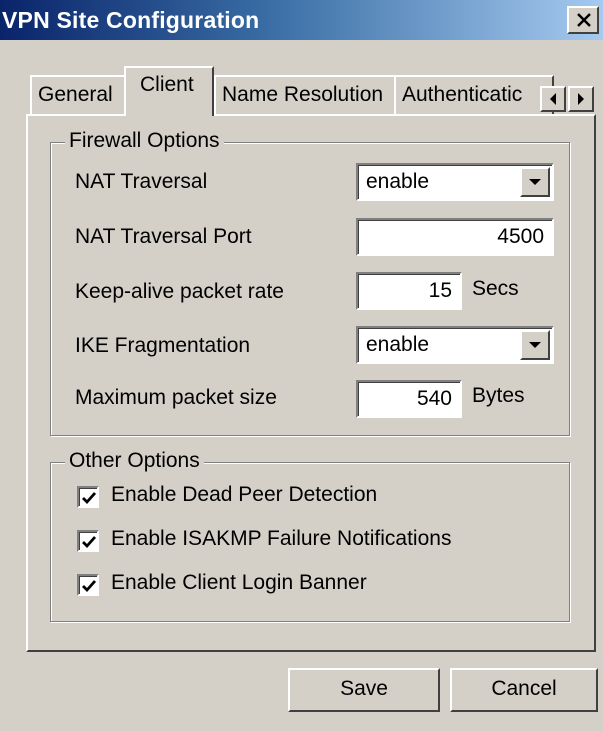  What do you see at coordinates (244, 494) in the screenshot?
I see `dead-peer-detection-label: Enable Dead Peer Detection` at bounding box center [244, 494].